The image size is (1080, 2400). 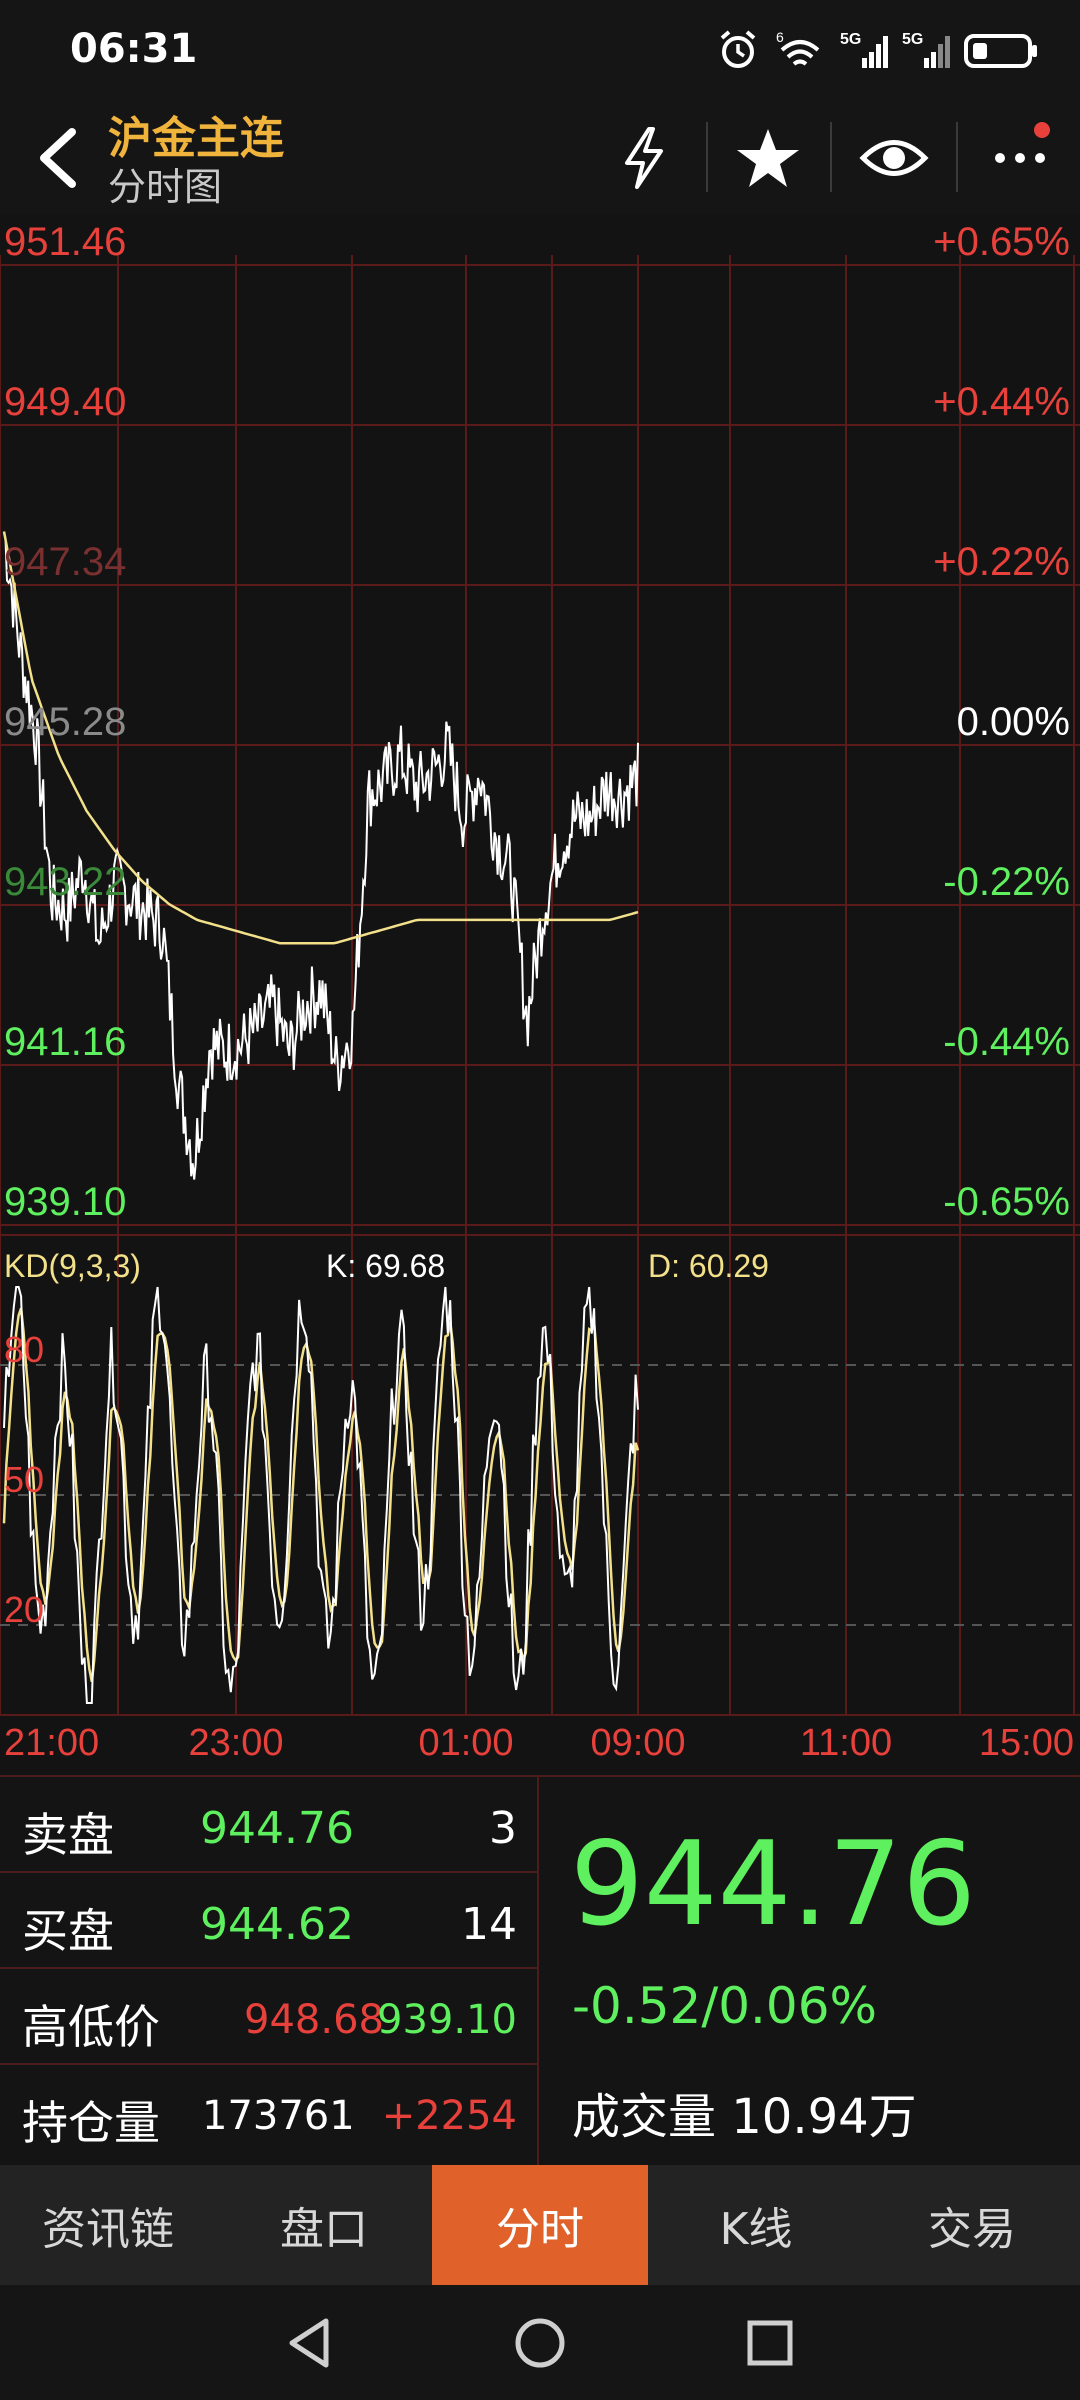 I want to click on time-label-2: 23:00, so click(x=235, y=1743).